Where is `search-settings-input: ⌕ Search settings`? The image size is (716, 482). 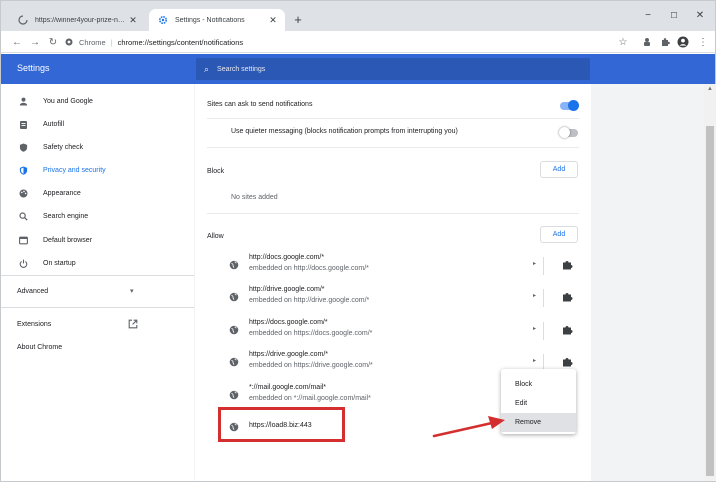
search-settings-input: ⌕ Search settings is located at coordinates (393, 69).